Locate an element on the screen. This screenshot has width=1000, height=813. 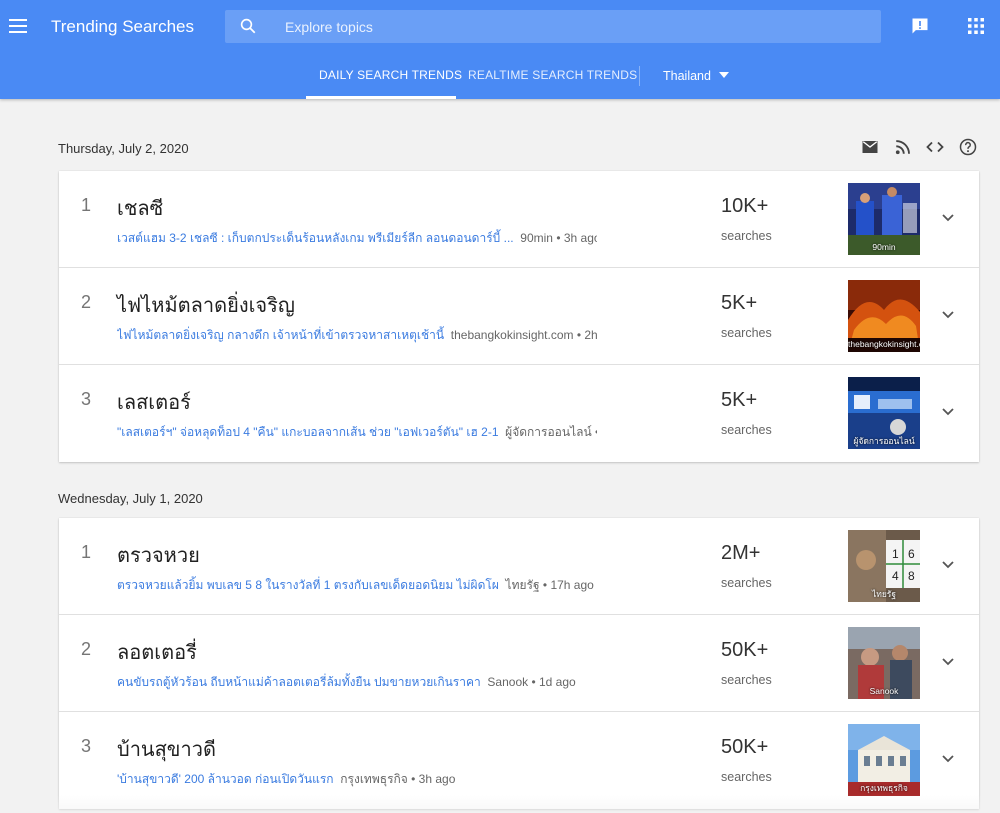
trend-title: ลอตเตอรี่ is located at coordinates (157, 652).